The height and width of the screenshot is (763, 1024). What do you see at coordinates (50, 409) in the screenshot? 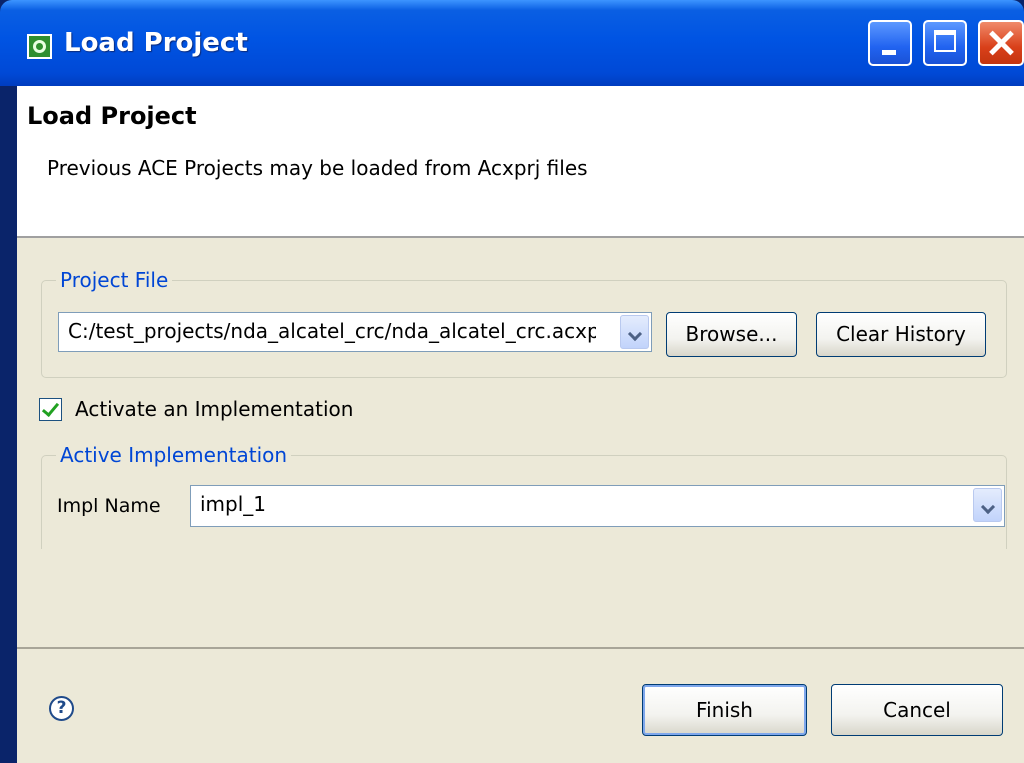
I see `activate-implementation-checkbox` at bounding box center [50, 409].